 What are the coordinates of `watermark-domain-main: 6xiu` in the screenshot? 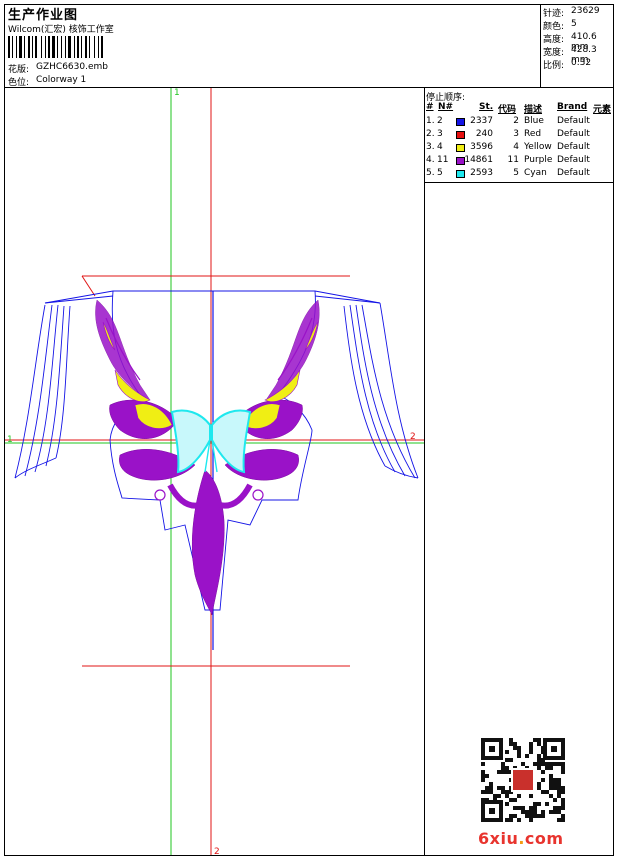 It's located at (498, 838).